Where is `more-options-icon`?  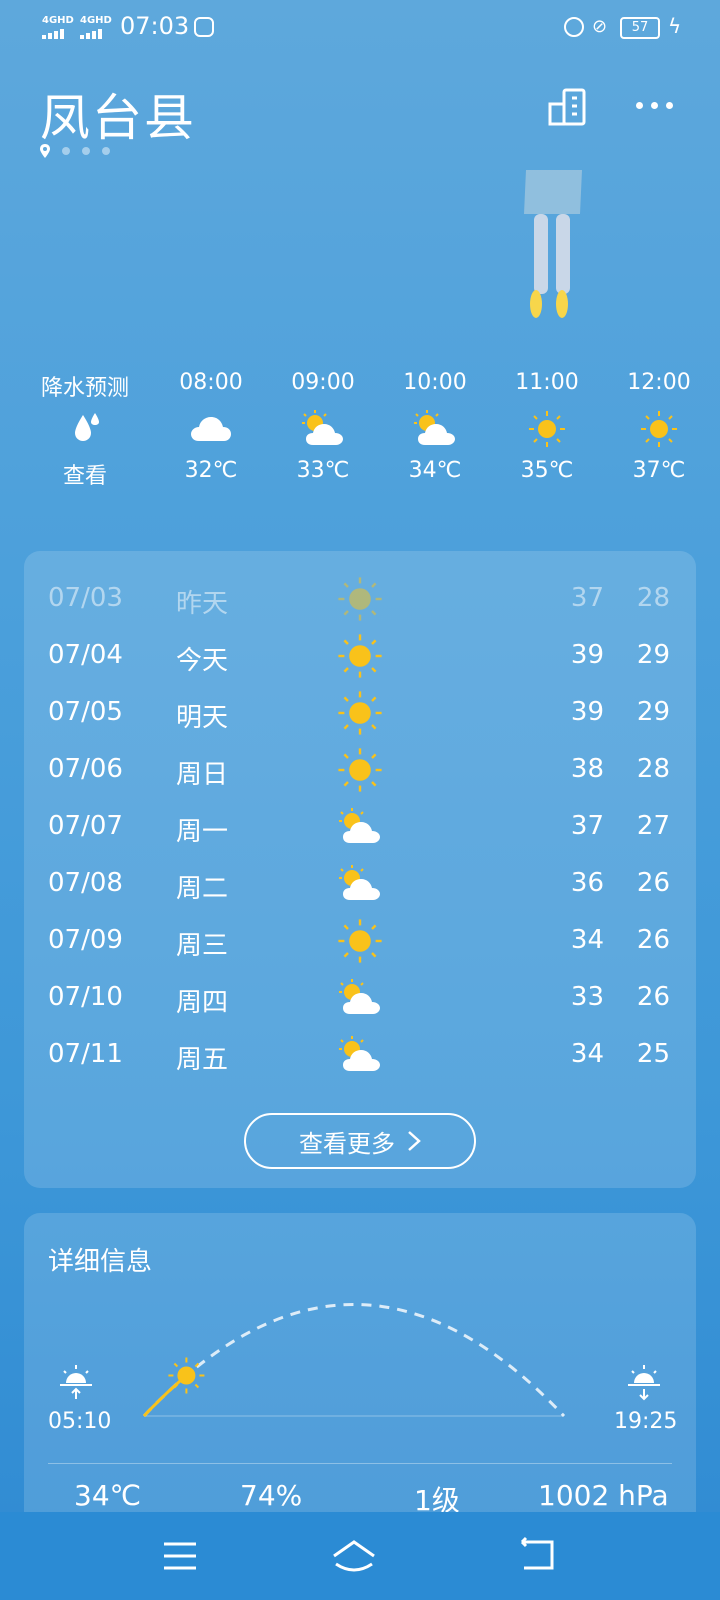 more-options-icon is located at coordinates (654, 105).